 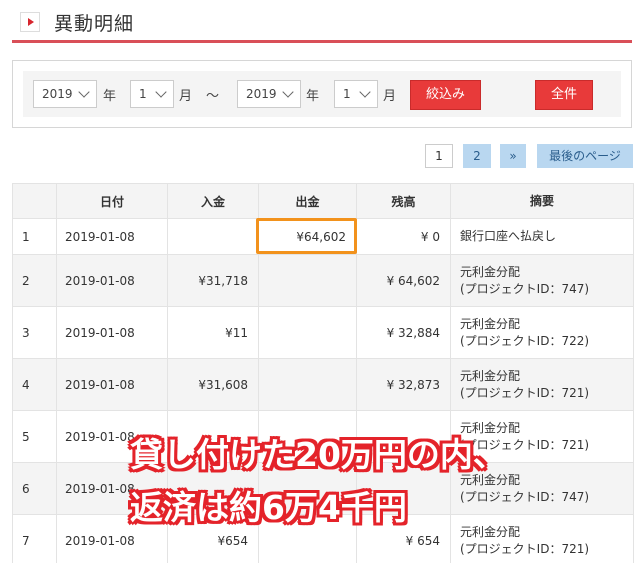 I want to click on cell-balance: ¥ 32,873, so click(x=403, y=384).